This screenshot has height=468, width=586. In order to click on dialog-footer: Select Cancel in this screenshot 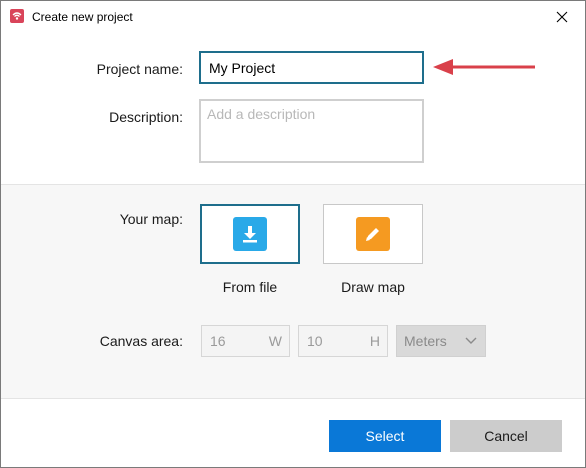, I will do `click(293, 432)`.